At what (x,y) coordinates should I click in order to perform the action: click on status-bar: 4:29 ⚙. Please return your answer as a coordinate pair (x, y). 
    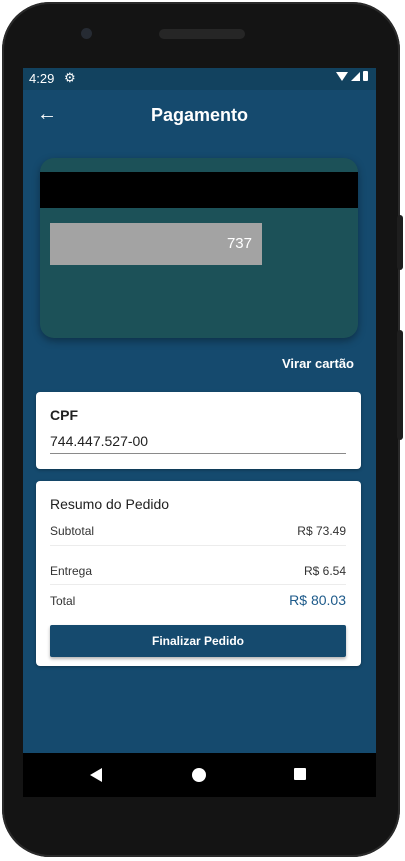
    Looking at the image, I should click on (199, 79).